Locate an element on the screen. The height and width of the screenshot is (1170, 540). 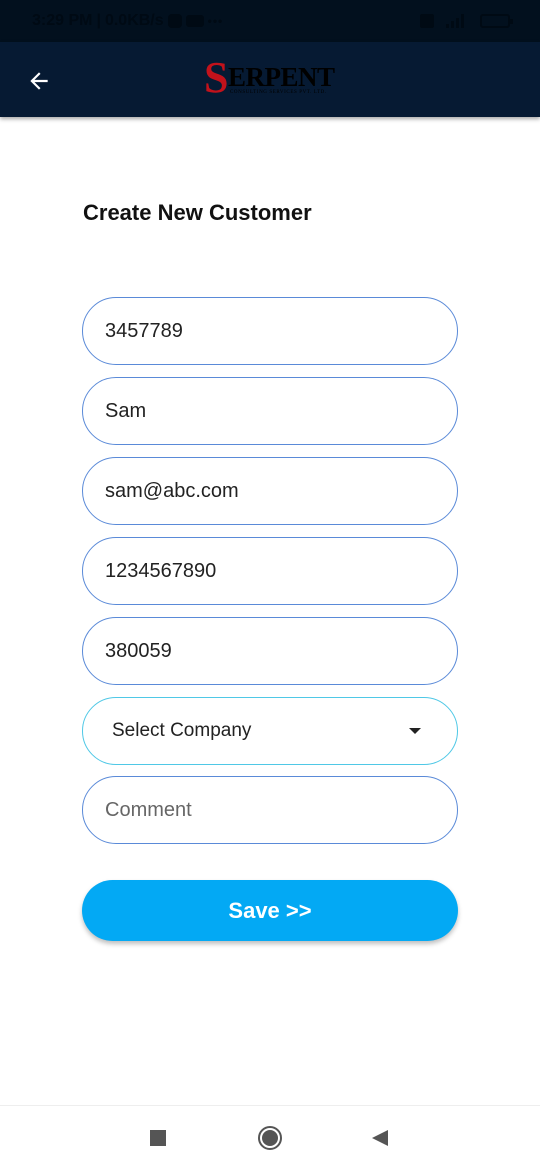
phone-input is located at coordinates (281, 571).